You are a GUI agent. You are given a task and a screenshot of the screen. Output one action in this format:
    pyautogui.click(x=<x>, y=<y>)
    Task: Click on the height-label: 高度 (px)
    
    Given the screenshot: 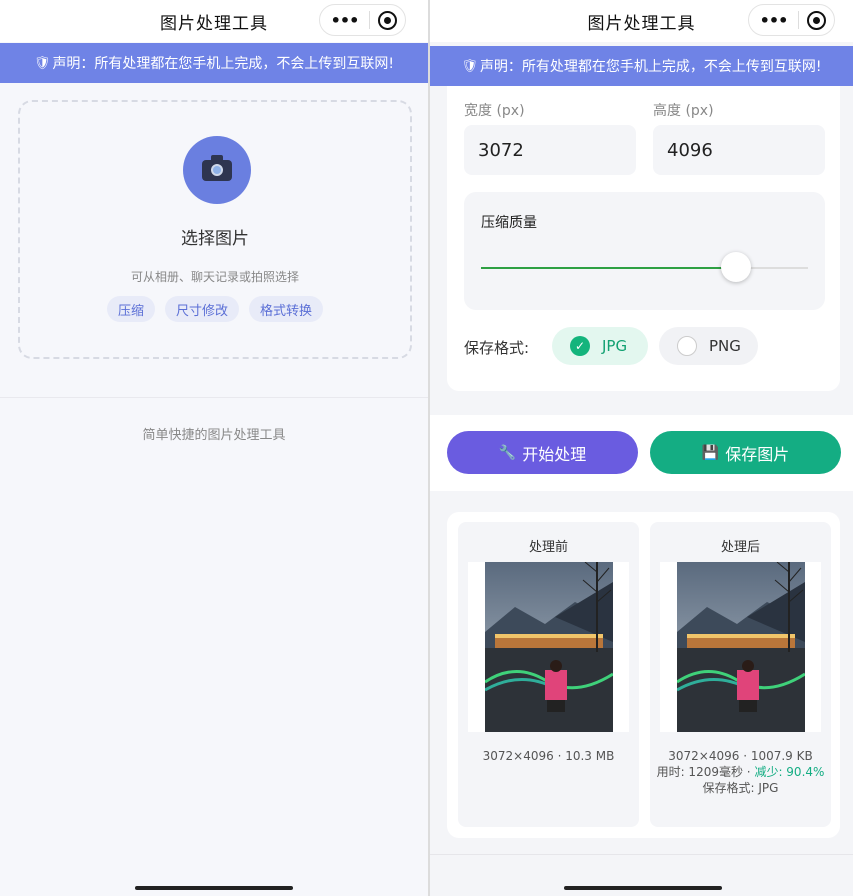 What is the action you would take?
    pyautogui.click(x=683, y=111)
    